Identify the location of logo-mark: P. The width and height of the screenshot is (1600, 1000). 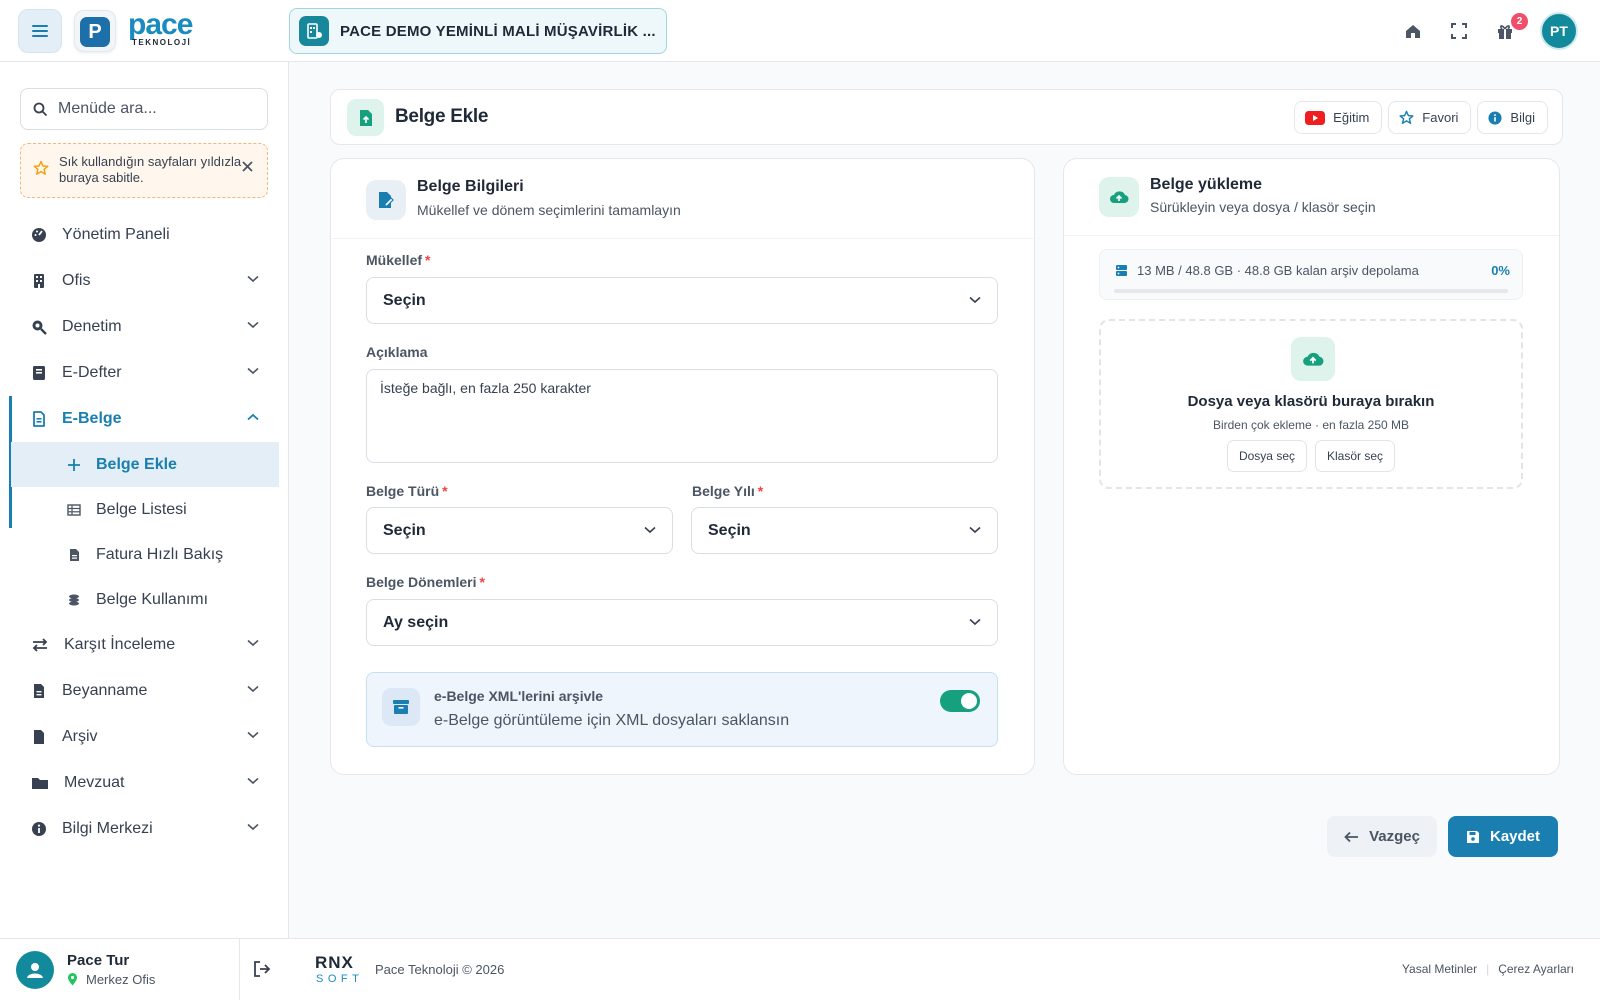
(95, 31).